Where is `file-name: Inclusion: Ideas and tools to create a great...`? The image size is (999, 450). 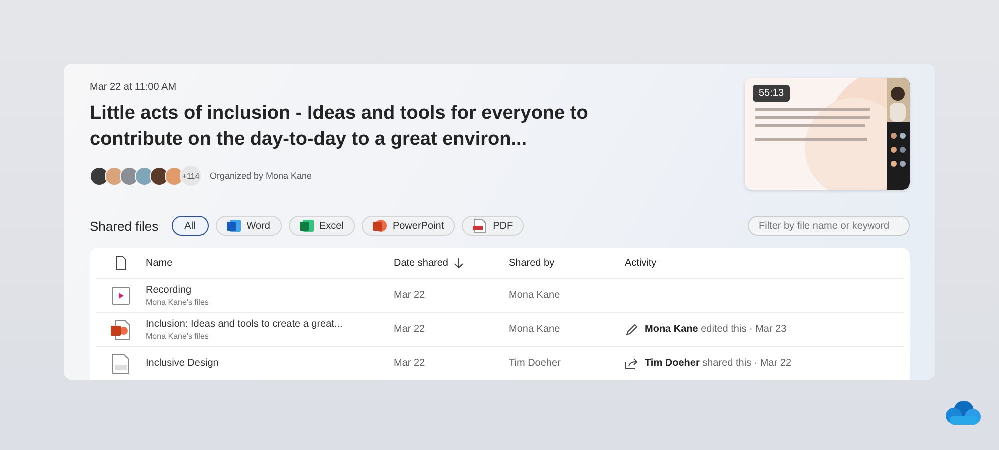 file-name: Inclusion: Ideas and tools to create a great... is located at coordinates (270, 324).